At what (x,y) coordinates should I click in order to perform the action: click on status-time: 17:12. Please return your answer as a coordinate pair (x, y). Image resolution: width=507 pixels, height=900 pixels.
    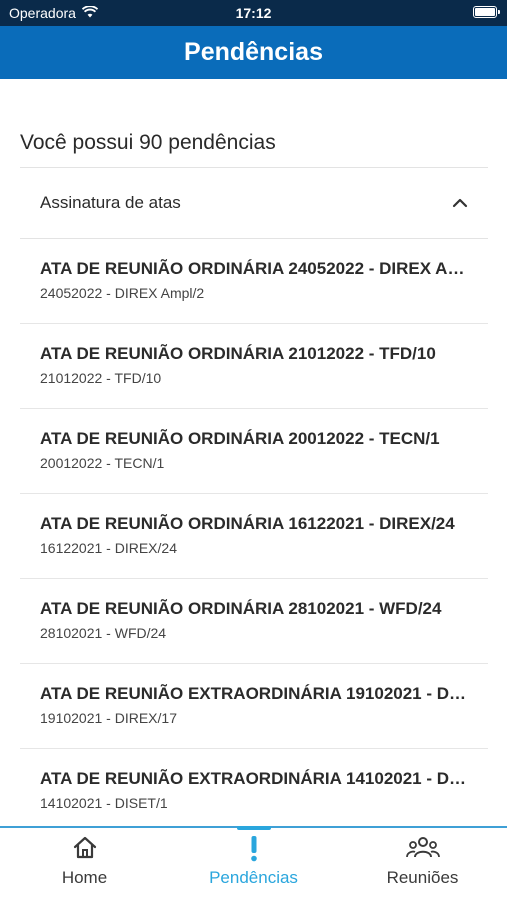
    Looking at the image, I should click on (253, 13).